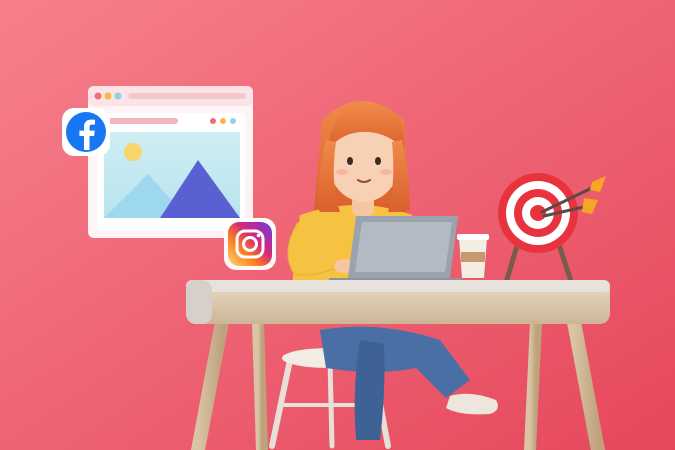 This screenshot has height=450, width=675. I want to click on facebook-icon, so click(86, 132).